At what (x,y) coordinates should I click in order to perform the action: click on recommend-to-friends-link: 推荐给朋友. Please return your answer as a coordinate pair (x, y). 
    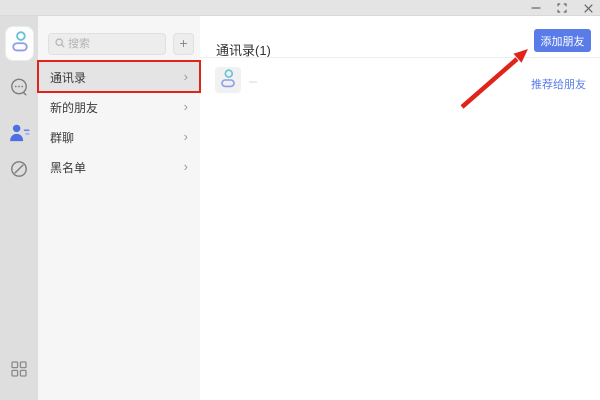
    Looking at the image, I should click on (558, 84).